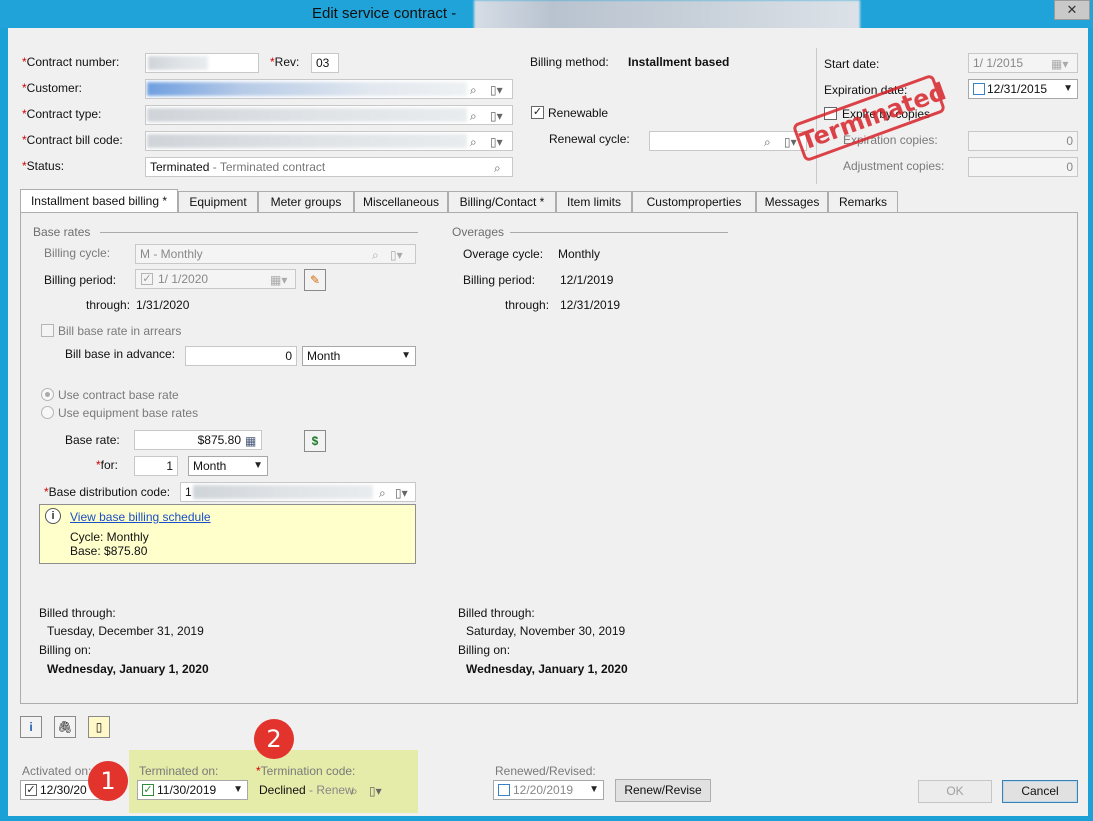 Image resolution: width=1093 pixels, height=821 pixels. I want to click on status-description: - Terminated contract, so click(267, 167).